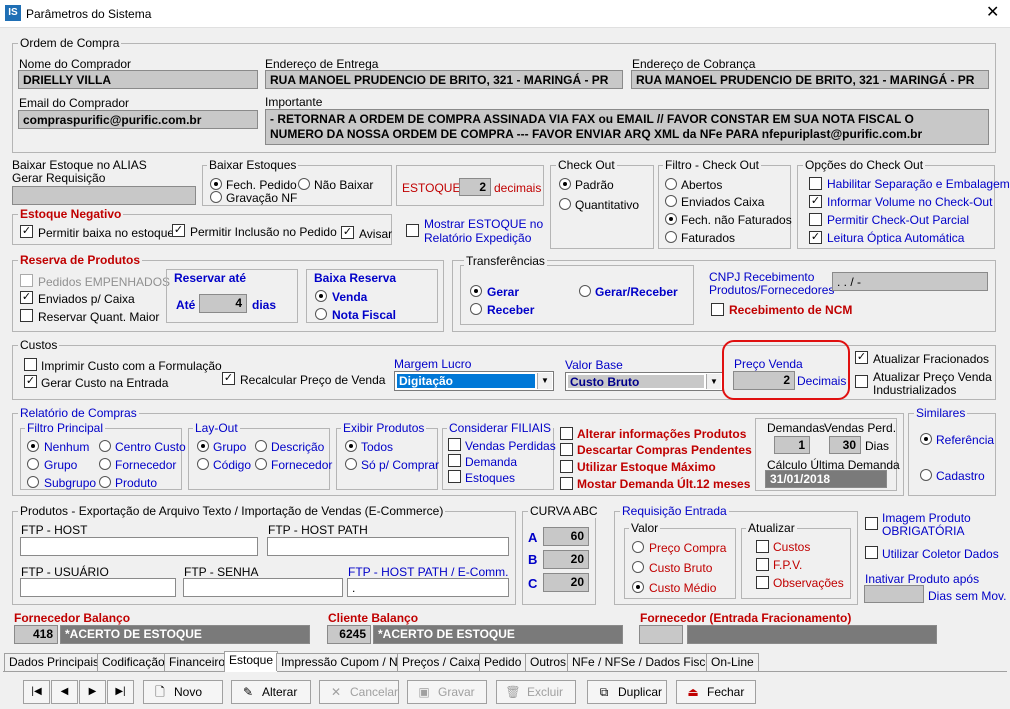 This screenshot has width=1010, height=709. Describe the element at coordinates (216, 197) in the screenshot. I see `gravacao-nf-radio` at that location.